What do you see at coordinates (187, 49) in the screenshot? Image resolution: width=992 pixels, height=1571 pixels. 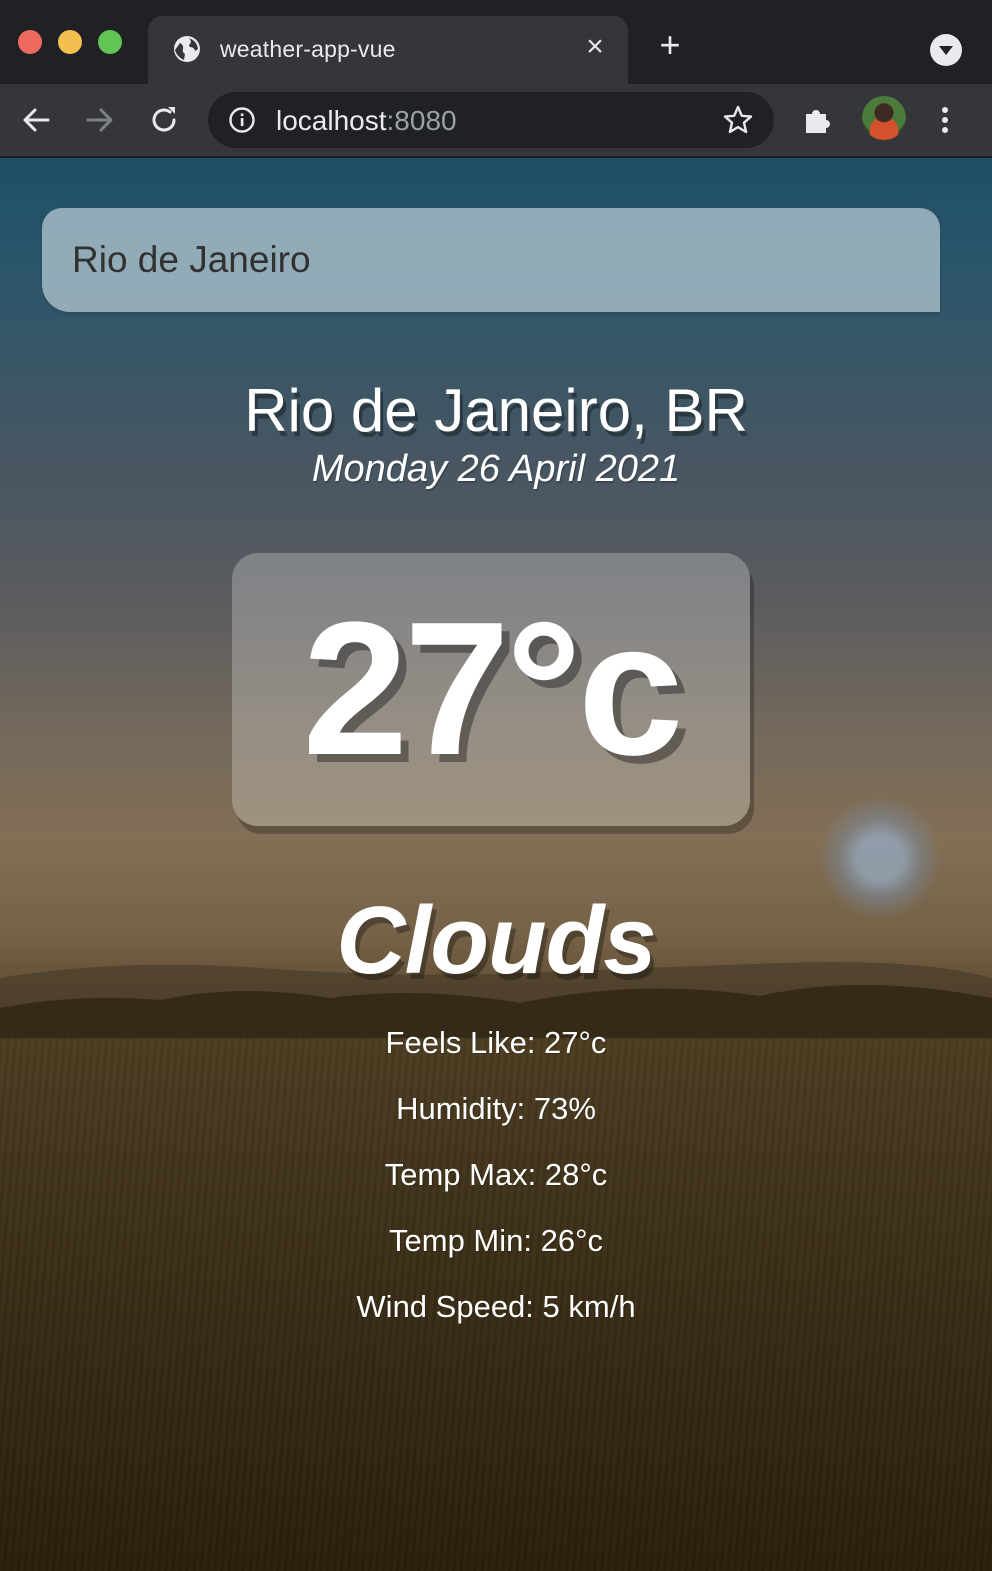 I see `globe-icon` at bounding box center [187, 49].